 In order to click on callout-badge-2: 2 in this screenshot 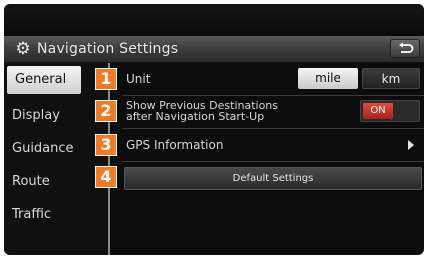, I will do `click(106, 111)`.